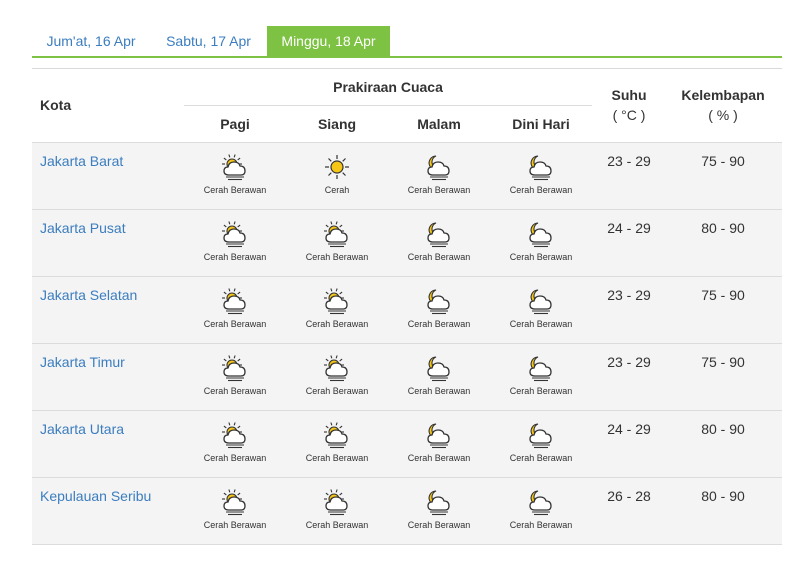  Describe the element at coordinates (88, 295) in the screenshot. I see `city-link: Jakarta Selatan` at that location.